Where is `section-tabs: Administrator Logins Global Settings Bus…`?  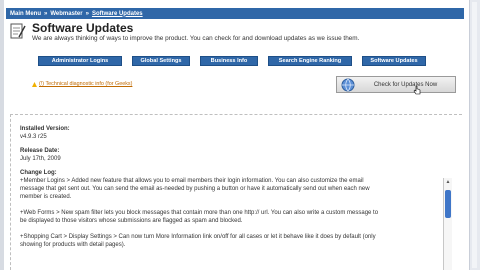
section-tabs: Administrator Logins Global Settings Bus… is located at coordinates (238, 61).